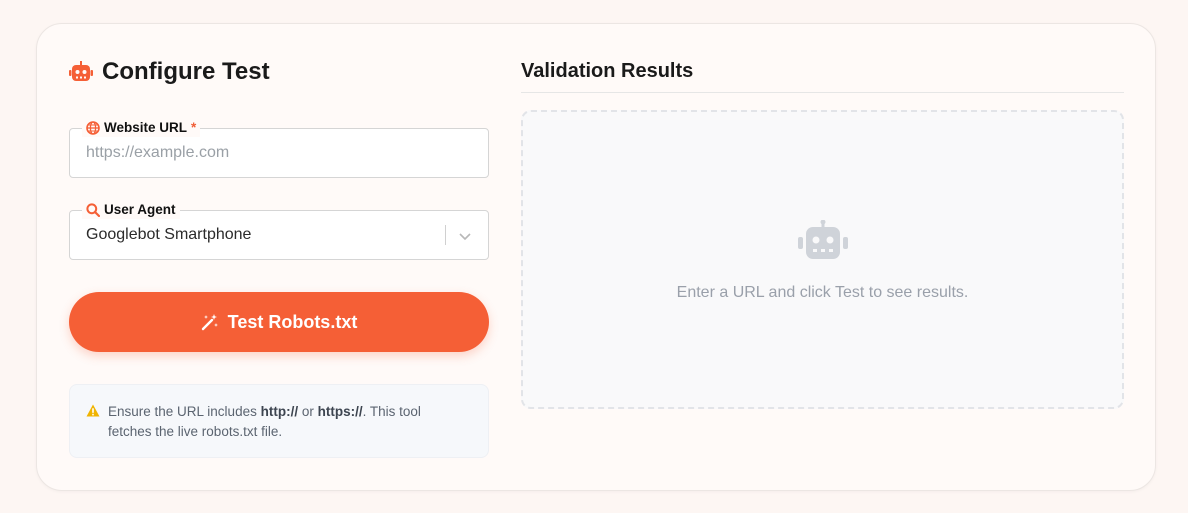 Image resolution: width=1188 pixels, height=513 pixels. I want to click on page-title: Configure Test, so click(169, 72).